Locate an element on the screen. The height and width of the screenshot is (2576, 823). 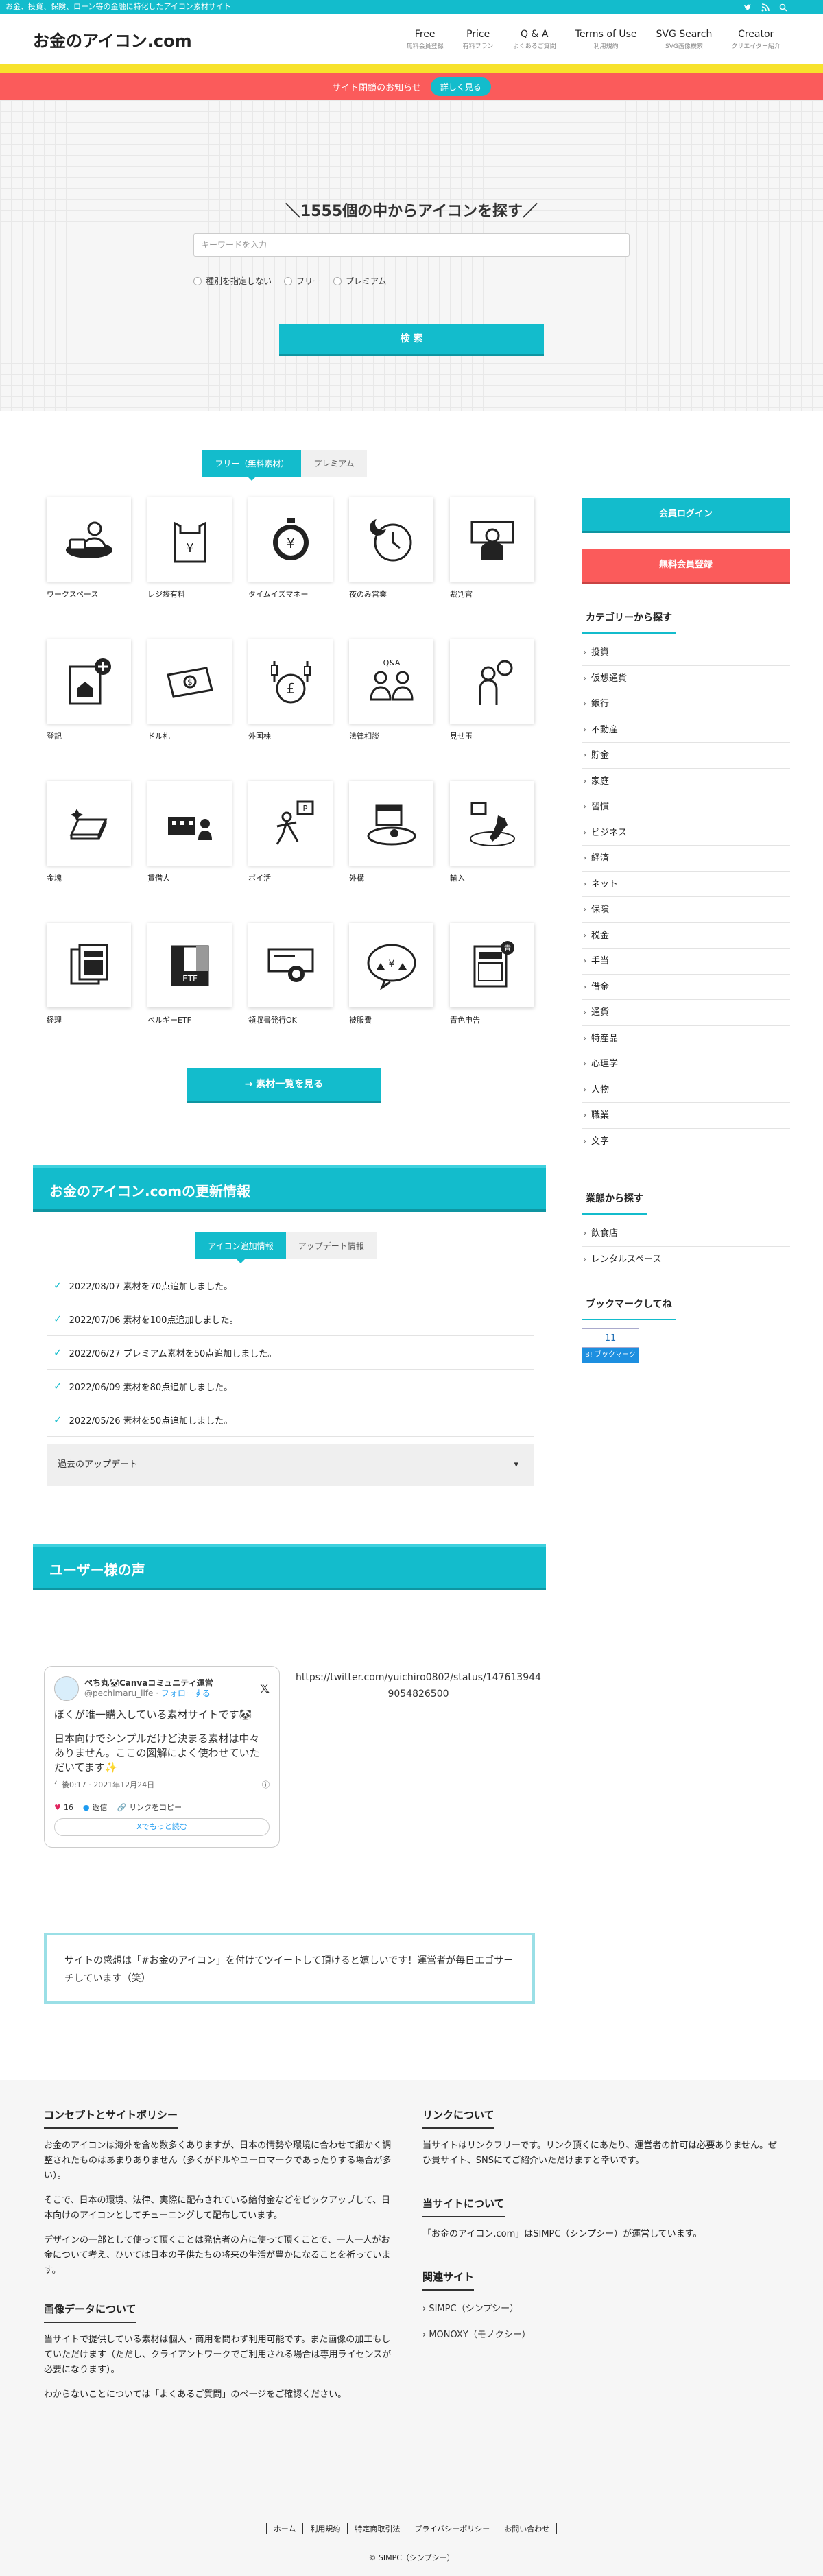
category-item: 文字 is located at coordinates (686, 1141).